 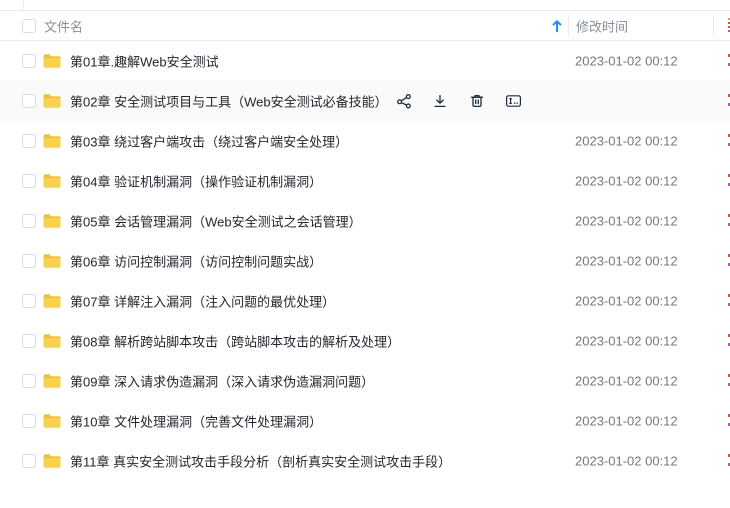 I want to click on table-row: 第06章 访问控制漏洞（访问控制问题实战） 2023-01-02 00:12, so click(x=365, y=261).